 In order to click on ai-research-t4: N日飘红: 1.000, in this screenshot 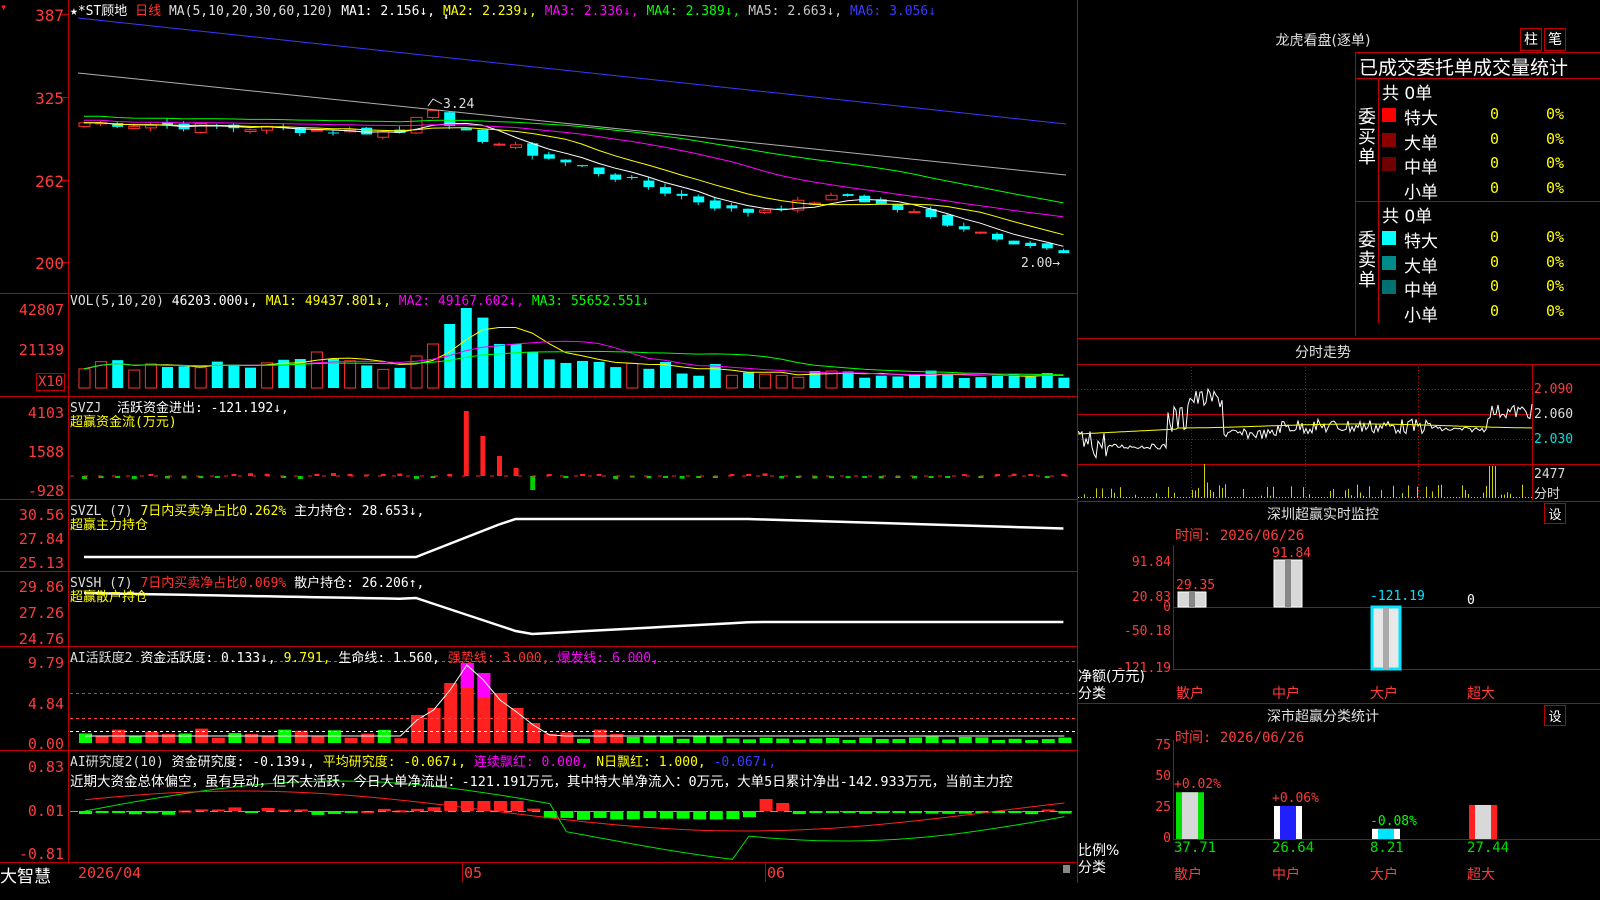, I will do `click(651, 762)`.